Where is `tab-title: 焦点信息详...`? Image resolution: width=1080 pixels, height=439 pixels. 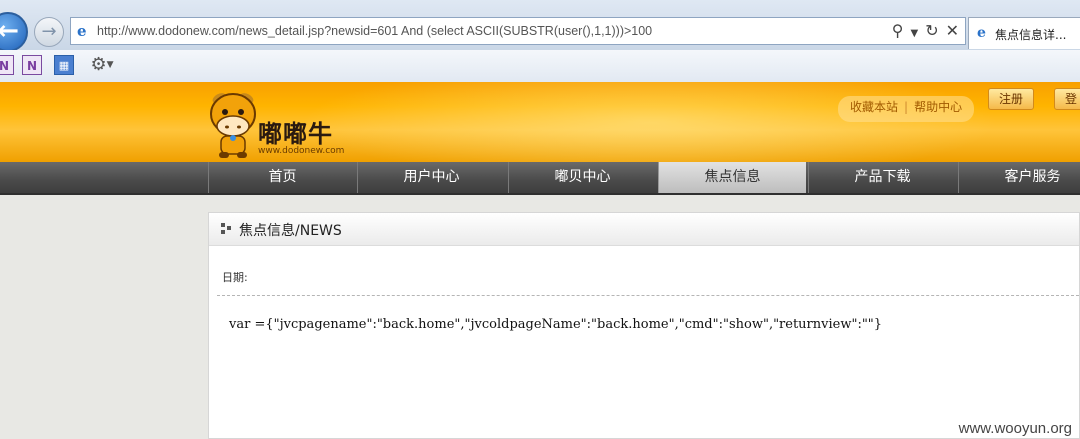
tab-title: 焦点信息详... is located at coordinates (1031, 35).